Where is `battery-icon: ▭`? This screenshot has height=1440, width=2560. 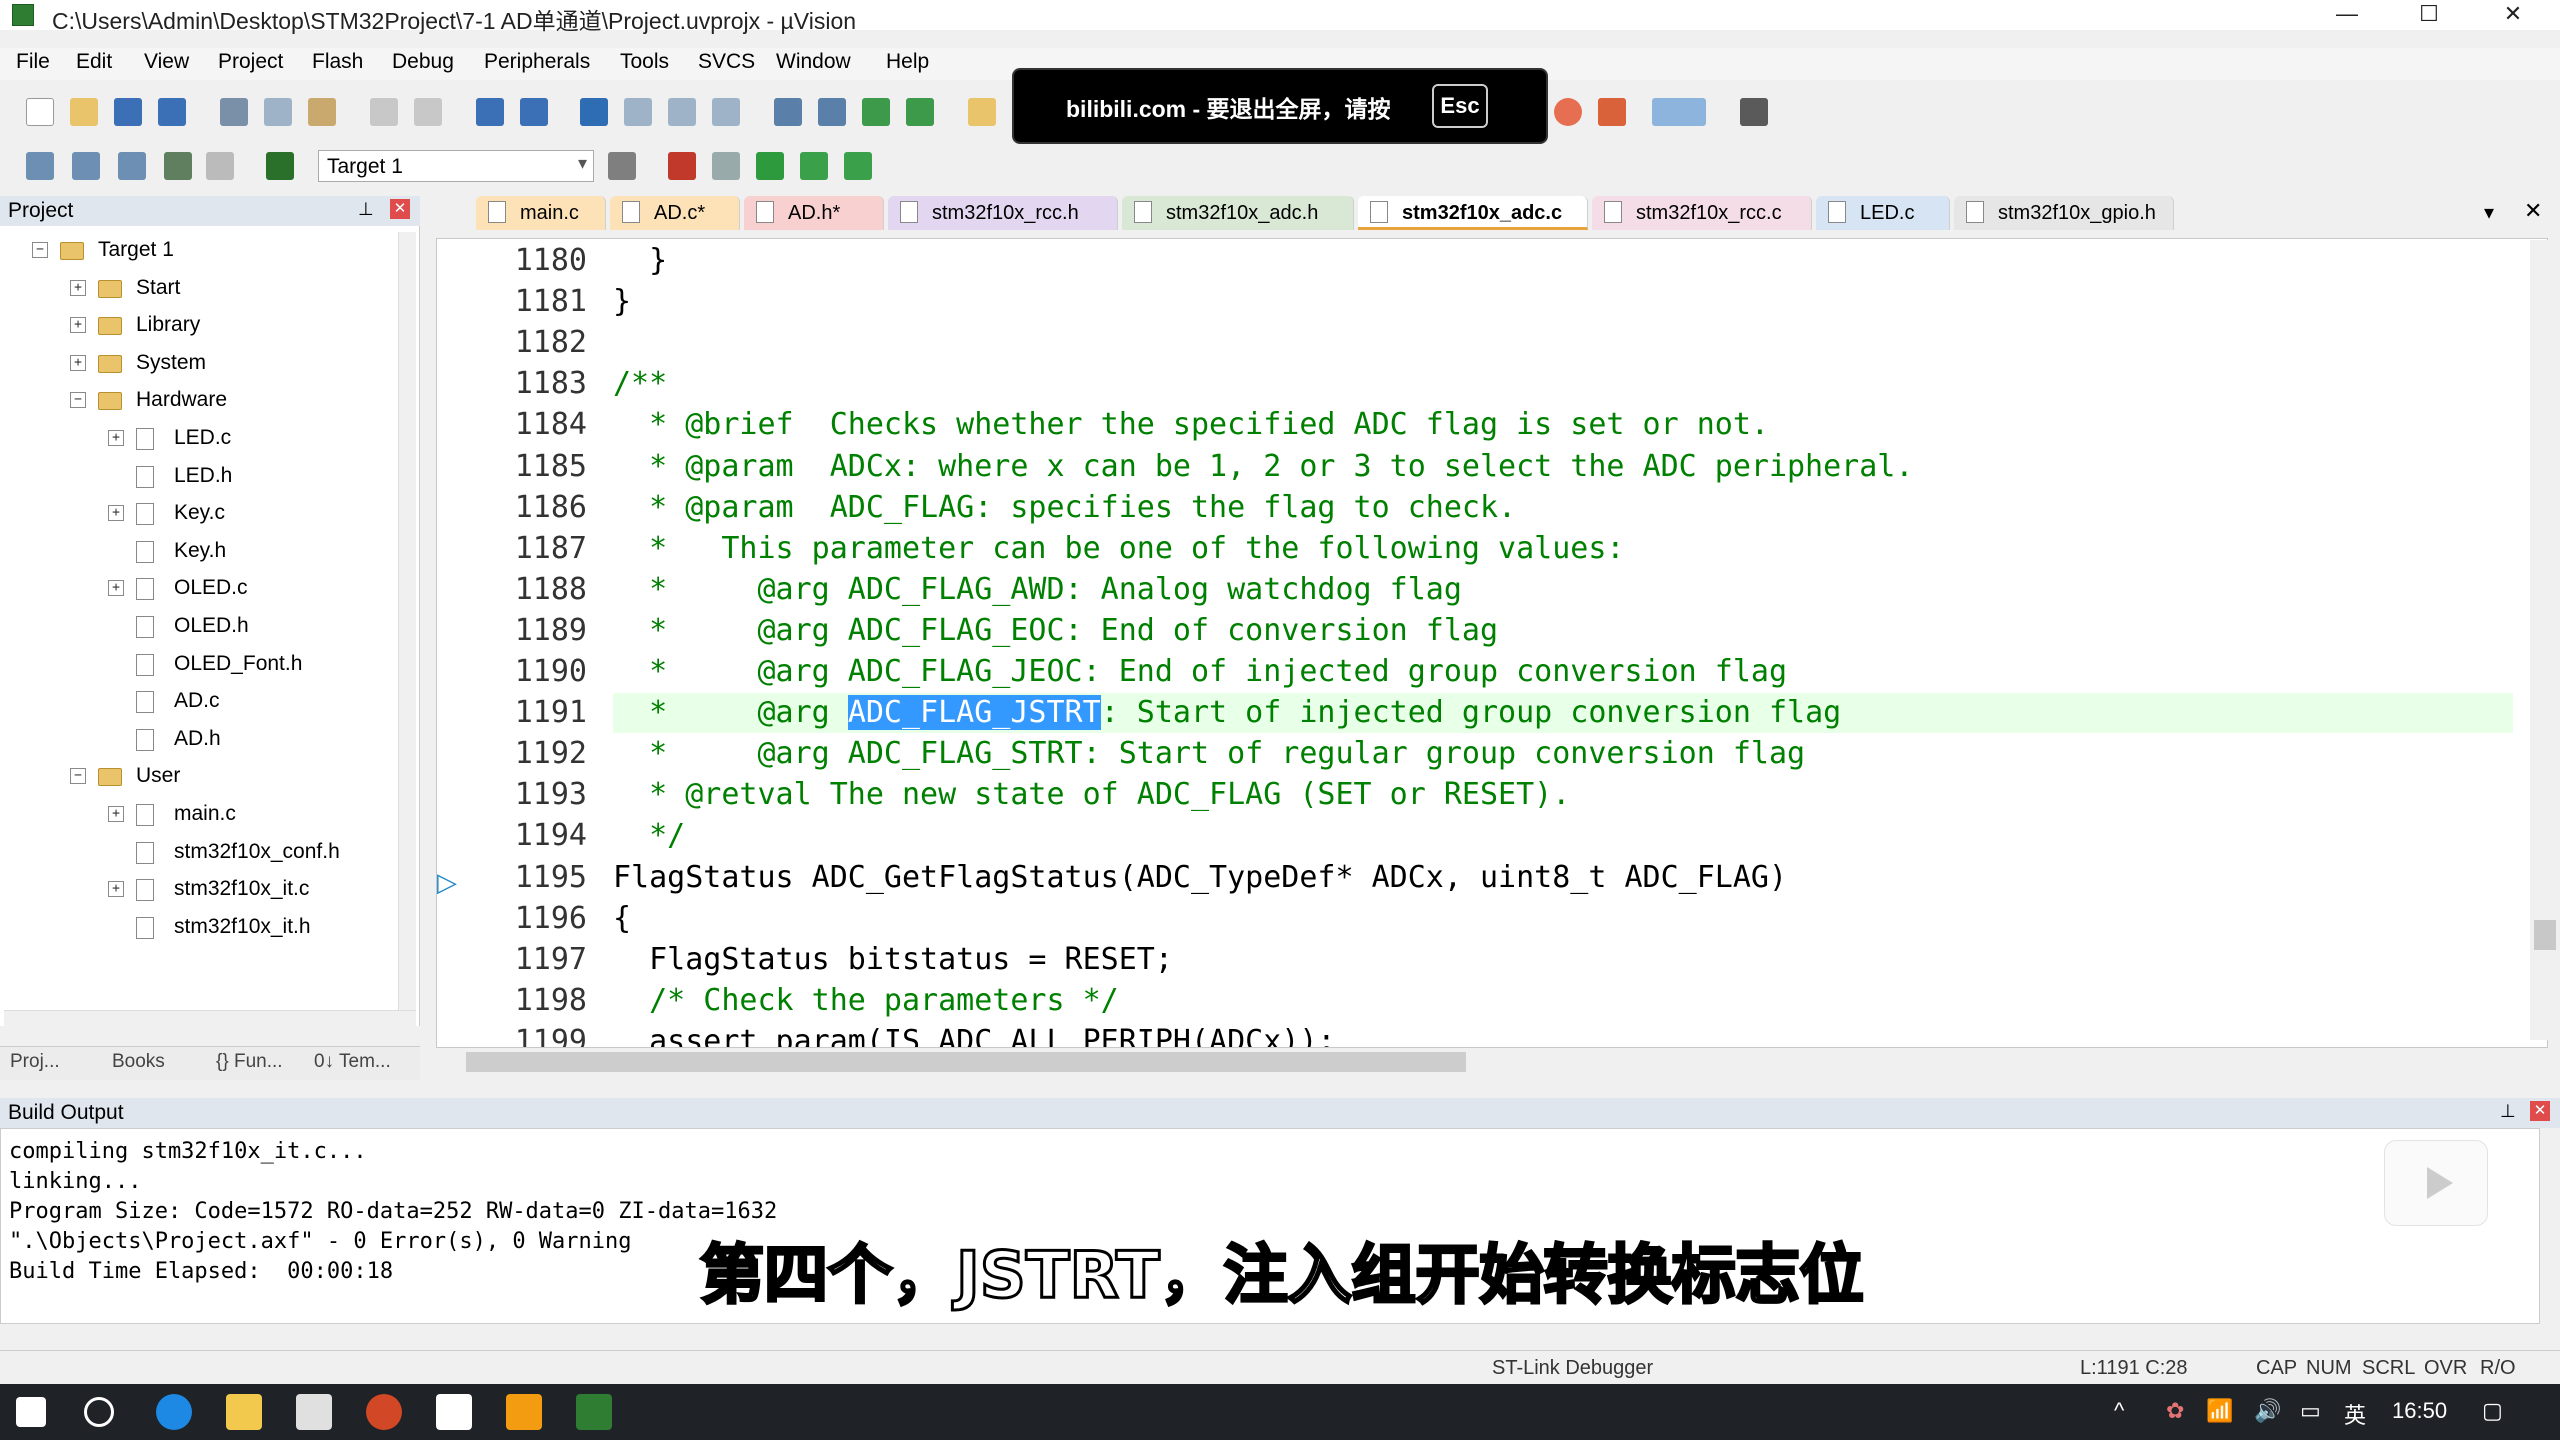 battery-icon: ▭ is located at coordinates (2310, 1411).